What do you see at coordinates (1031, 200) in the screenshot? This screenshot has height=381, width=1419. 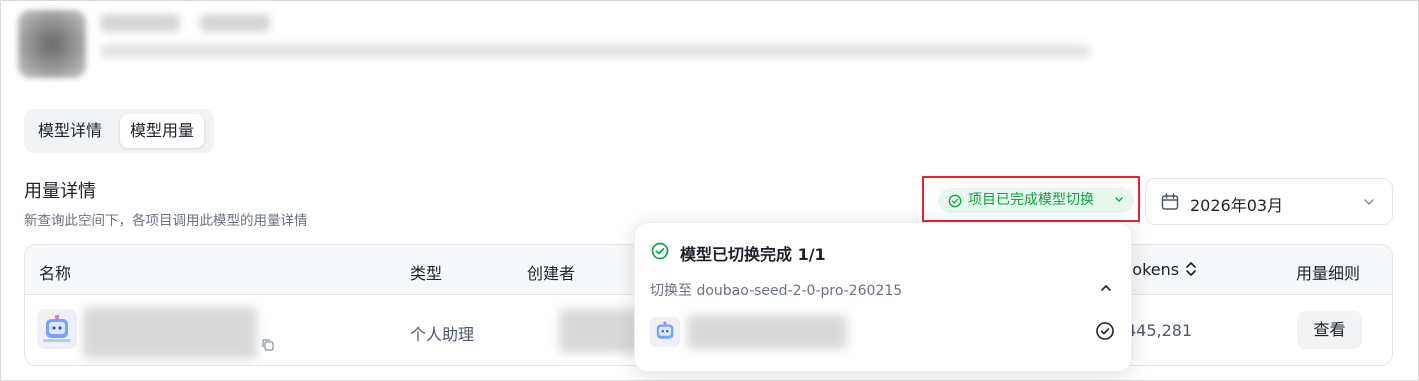 I see `switch-status-label: 项目已完成模型切换` at bounding box center [1031, 200].